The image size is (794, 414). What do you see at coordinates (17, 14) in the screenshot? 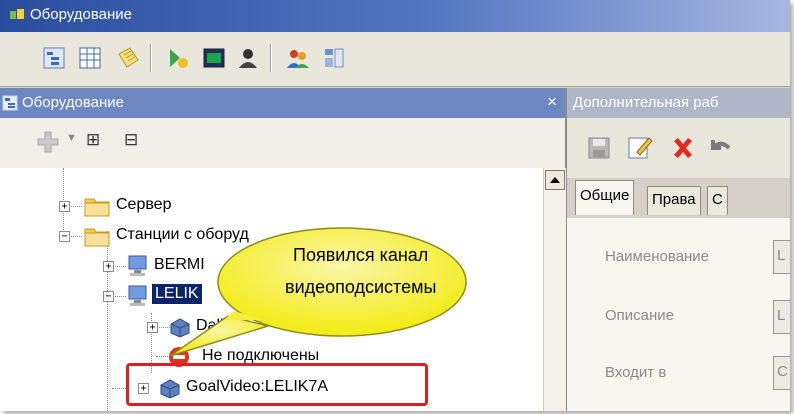
I see `app-icon` at bounding box center [17, 14].